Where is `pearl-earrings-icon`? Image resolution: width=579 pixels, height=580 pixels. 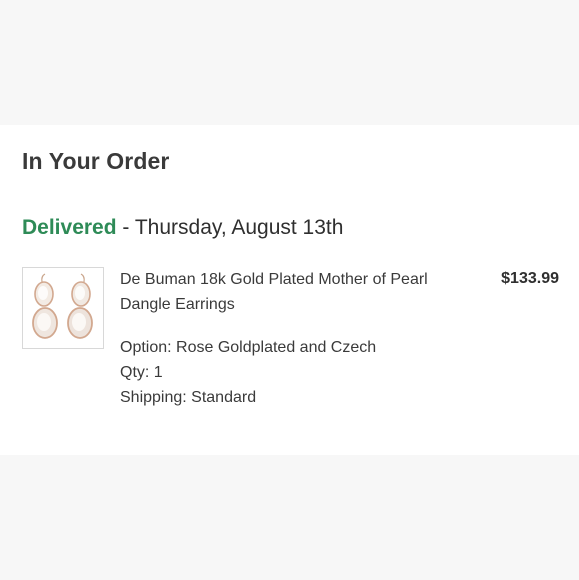
pearl-earrings-icon is located at coordinates (62, 306).